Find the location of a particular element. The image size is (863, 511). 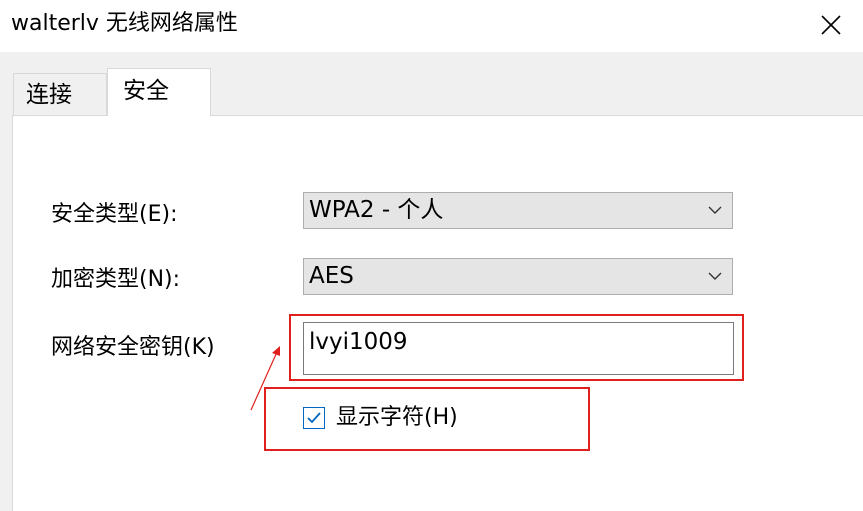

tab-connection: 连接 is located at coordinates (60, 94).